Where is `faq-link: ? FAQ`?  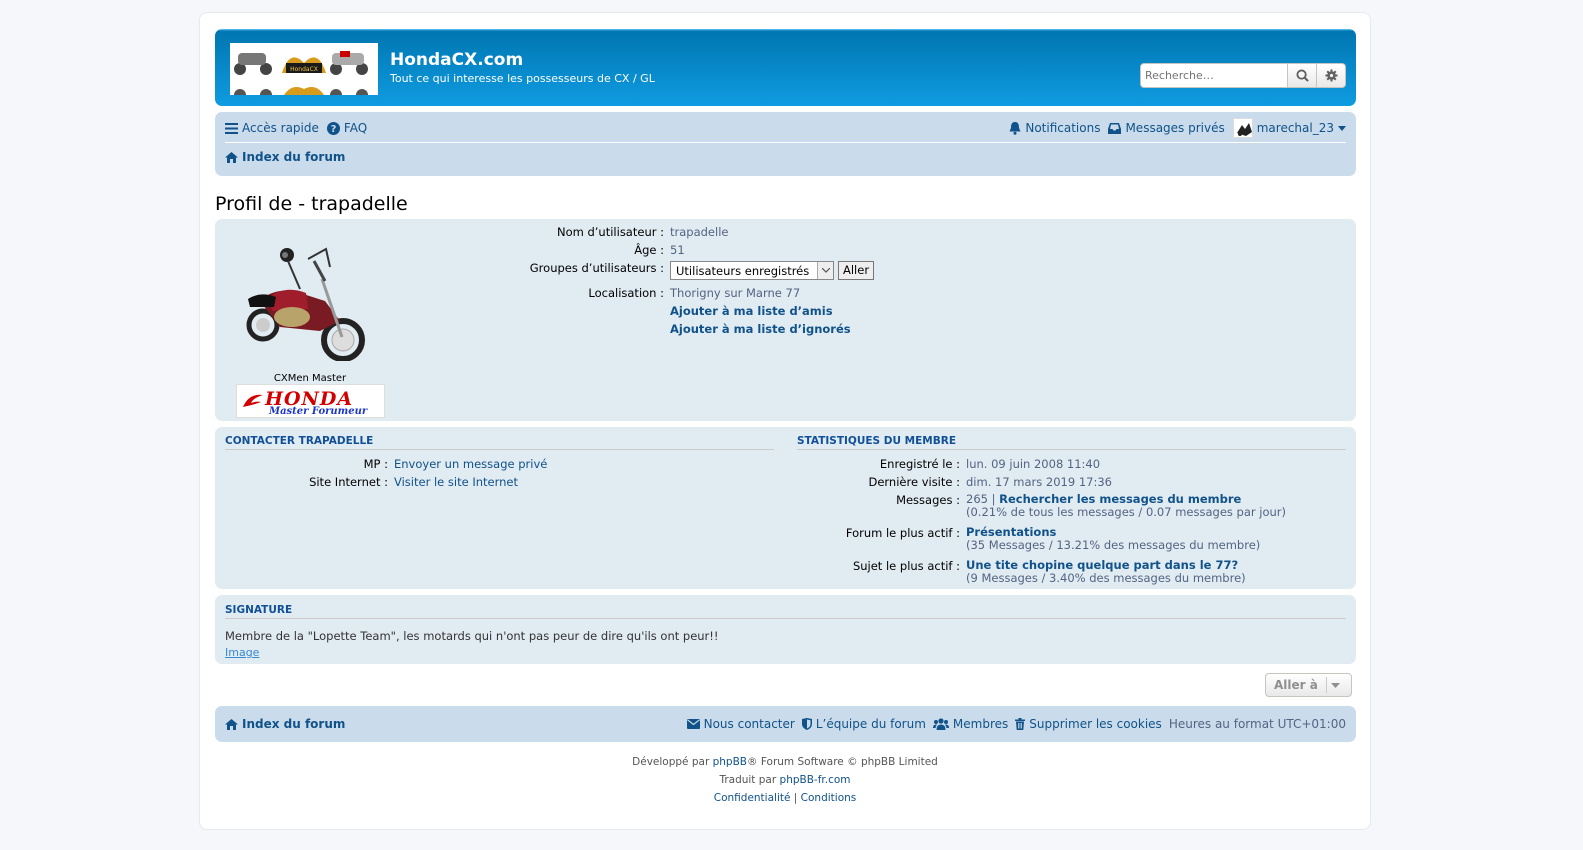 faq-link: ? FAQ is located at coordinates (347, 128).